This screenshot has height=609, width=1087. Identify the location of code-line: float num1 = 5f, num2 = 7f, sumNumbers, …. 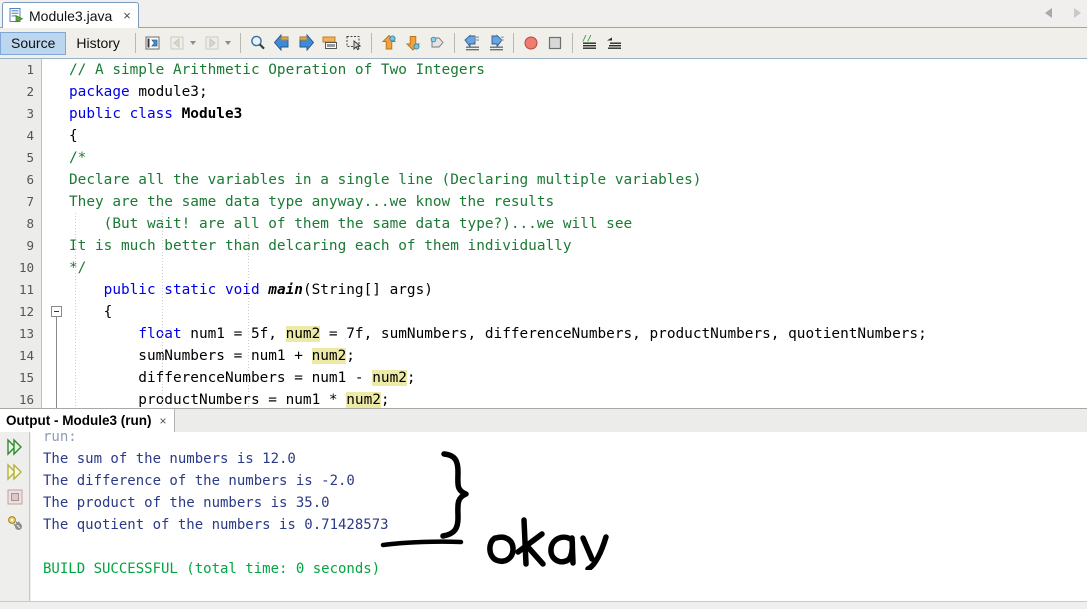
(498, 334).